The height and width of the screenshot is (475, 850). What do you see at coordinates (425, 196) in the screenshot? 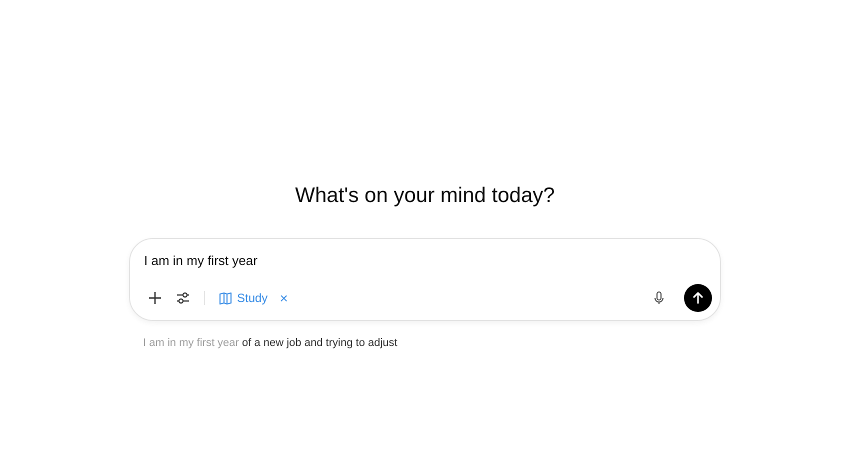
I see `heading: What's on your mind today?` at bounding box center [425, 196].